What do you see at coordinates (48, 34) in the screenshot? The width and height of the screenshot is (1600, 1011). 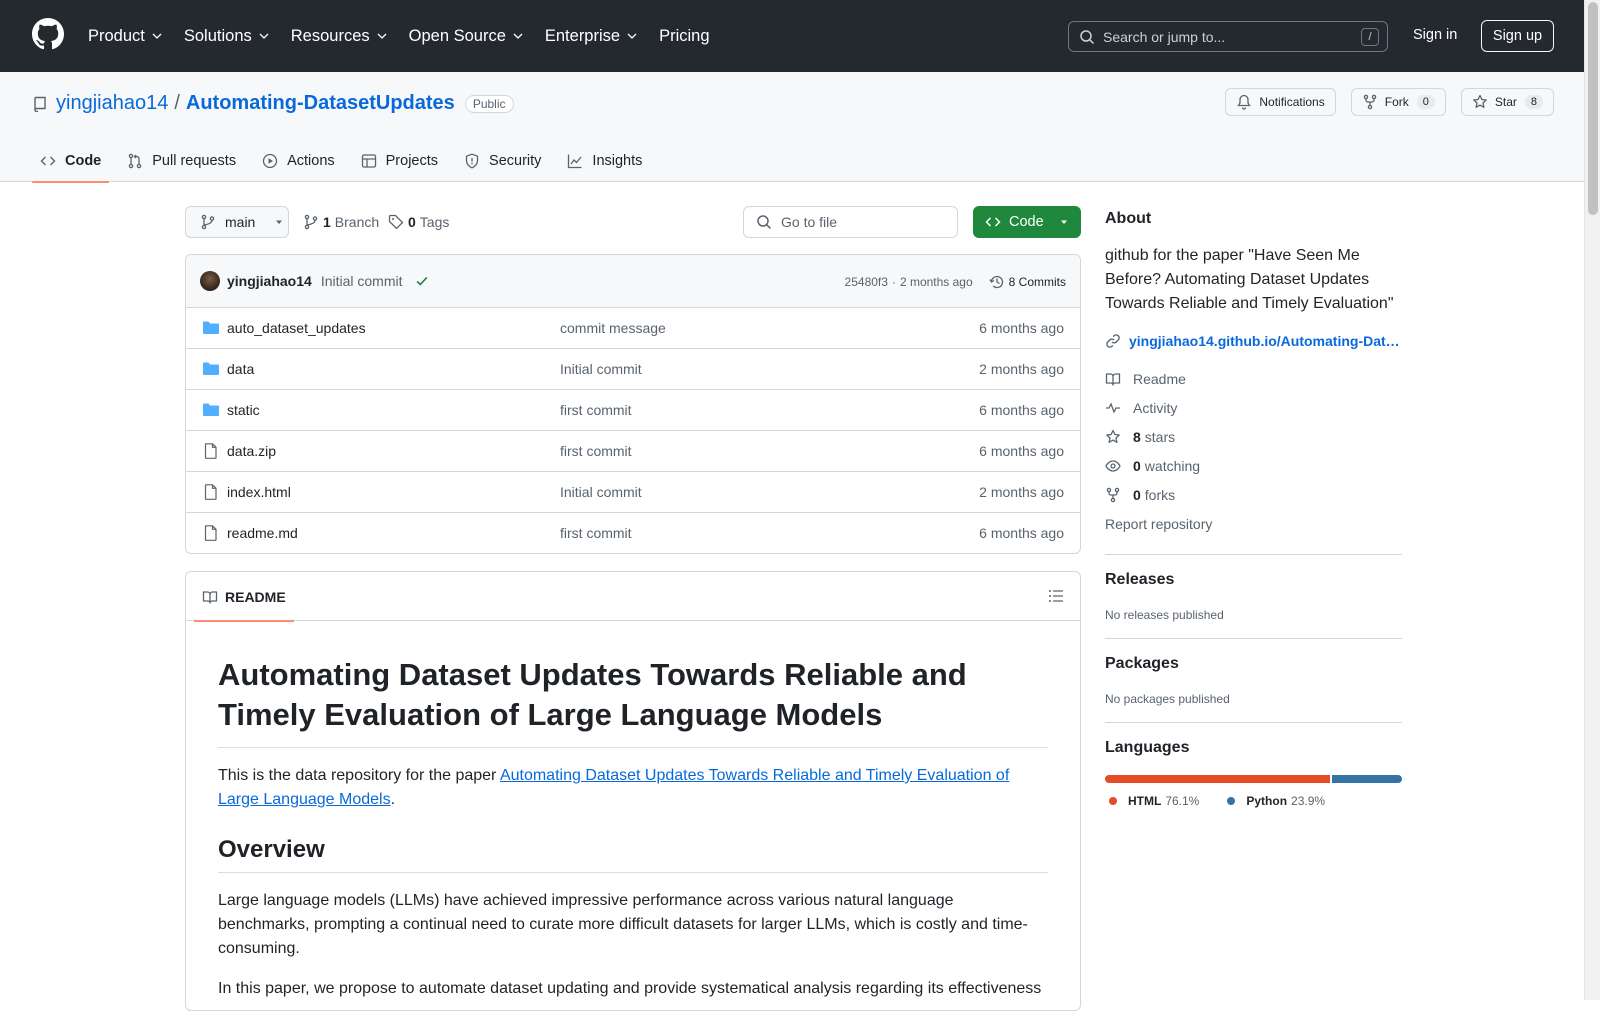 I see `github-logo-icon` at bounding box center [48, 34].